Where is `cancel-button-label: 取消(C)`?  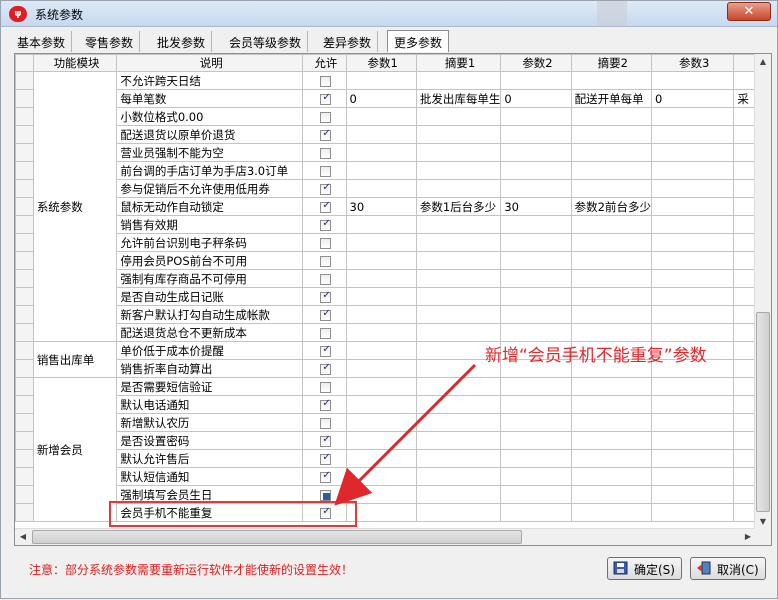 cancel-button-label: 取消(C) is located at coordinates (738, 570).